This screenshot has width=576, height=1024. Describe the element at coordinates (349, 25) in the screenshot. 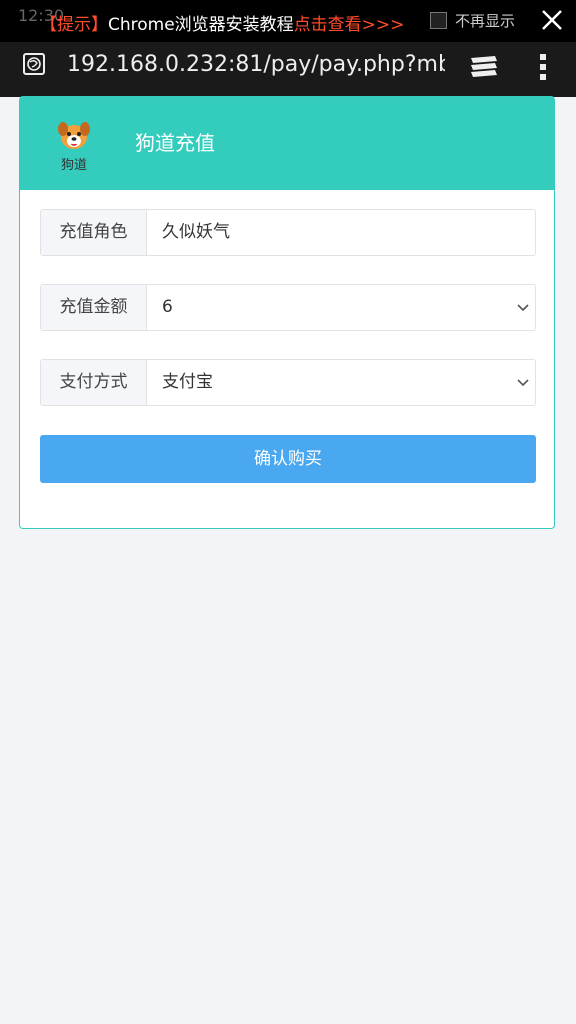

I see `notice-link: 点击查看>>>` at that location.